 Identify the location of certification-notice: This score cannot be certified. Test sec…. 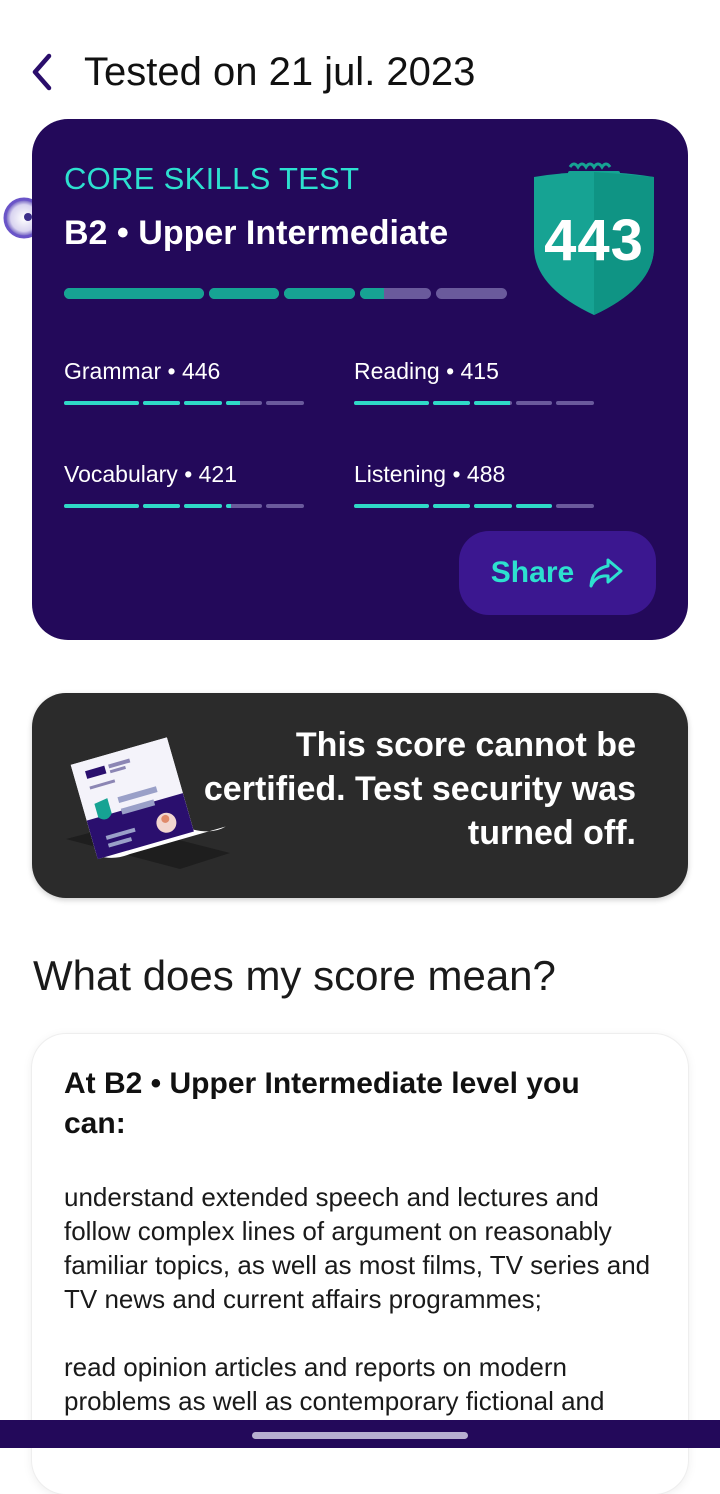
(360, 795).